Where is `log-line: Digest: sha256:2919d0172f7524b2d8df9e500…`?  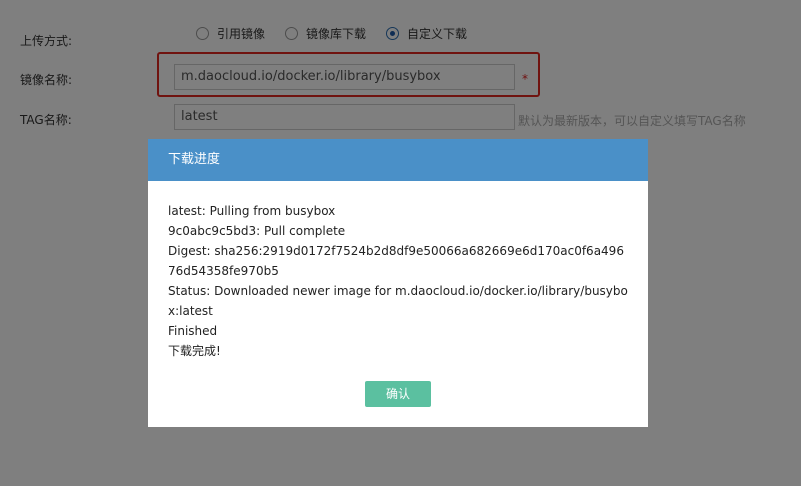 log-line: Digest: sha256:2919d0172f7524b2d8df9e500… is located at coordinates (396, 261).